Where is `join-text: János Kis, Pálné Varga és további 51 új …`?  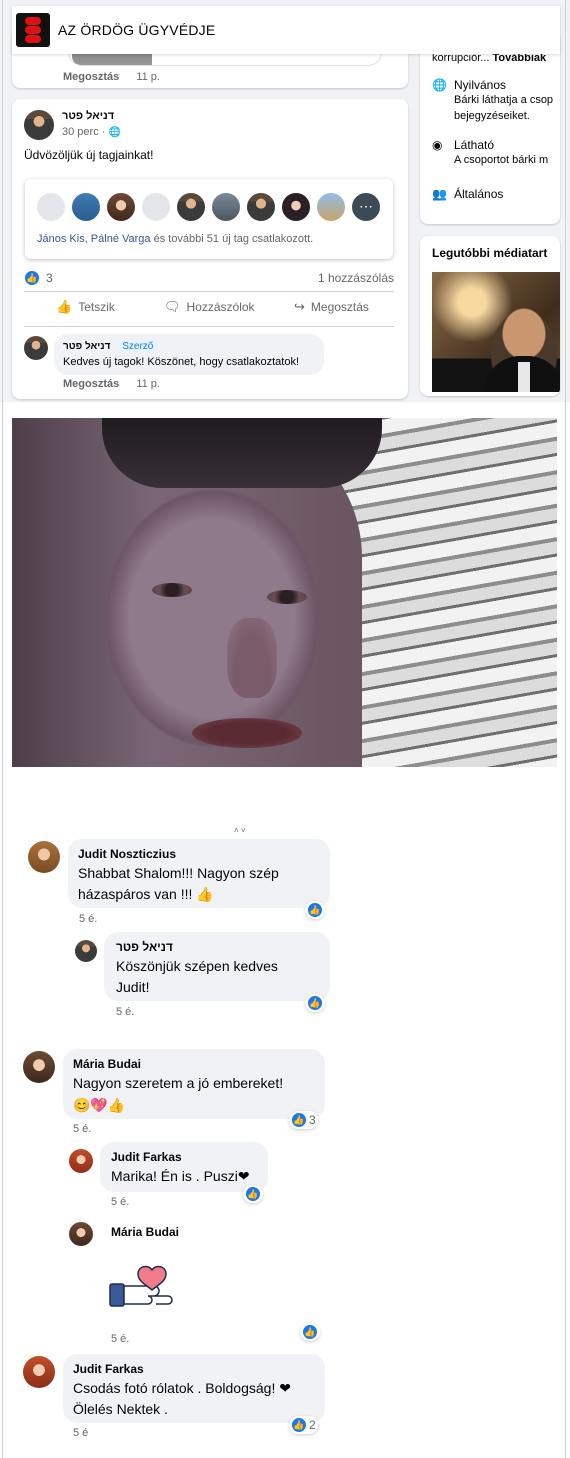 join-text: János Kis, Pálné Varga és további 51 új … is located at coordinates (175, 239).